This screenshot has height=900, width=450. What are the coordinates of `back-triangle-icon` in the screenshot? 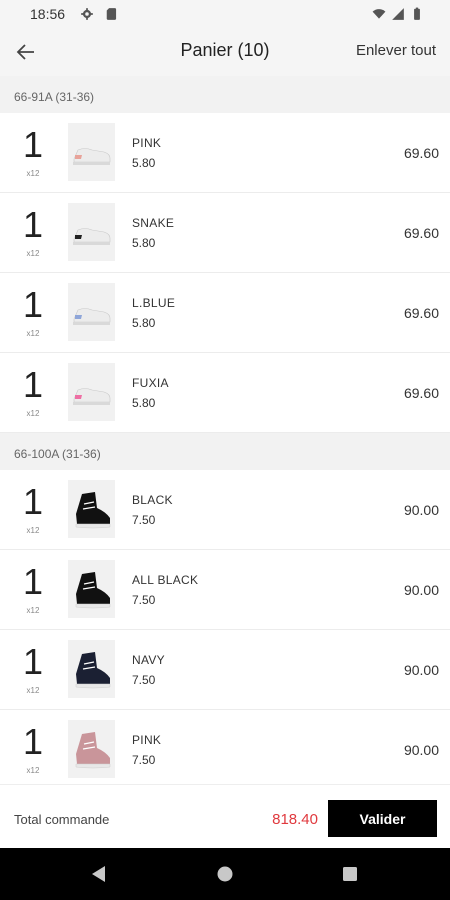 It's located at (99, 874).